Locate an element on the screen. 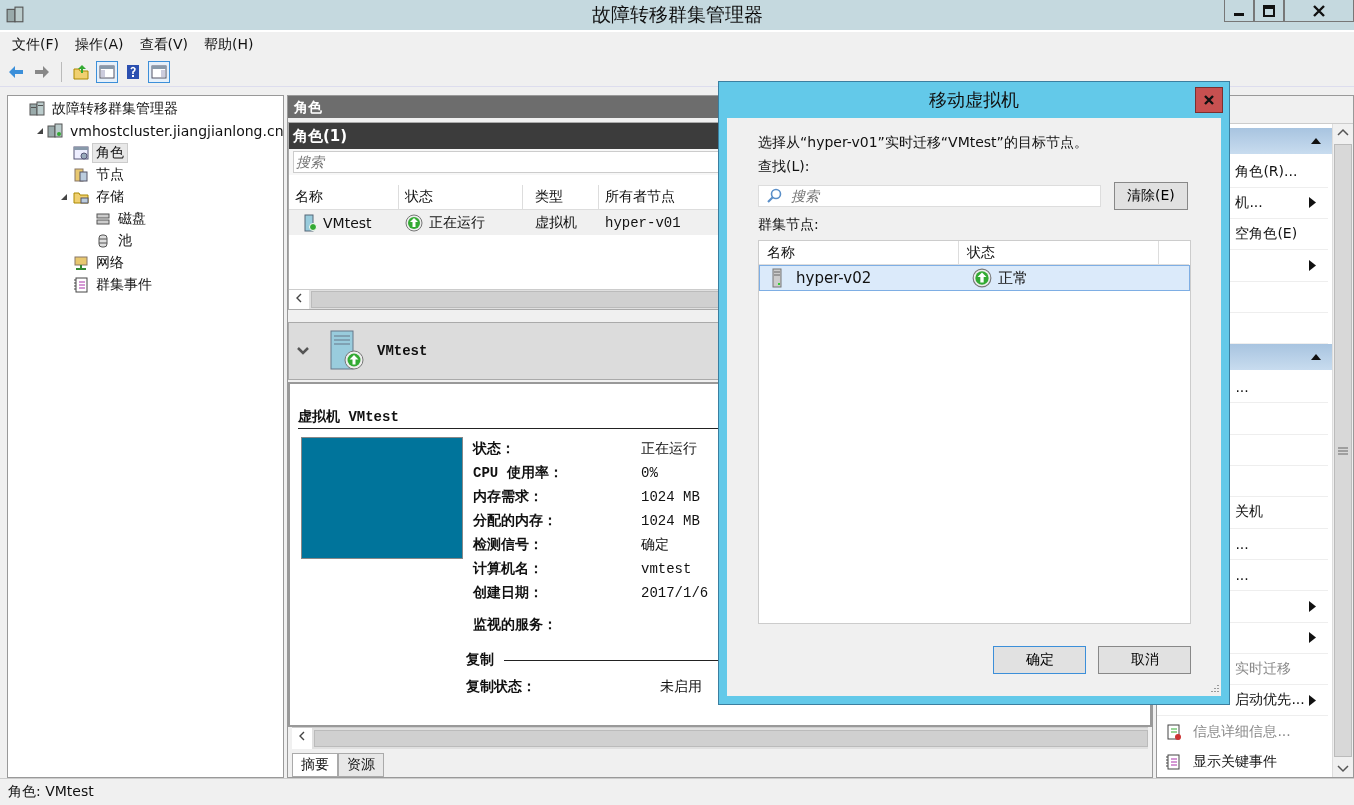  table-cell: hyper-v02 is located at coordinates (834, 278).